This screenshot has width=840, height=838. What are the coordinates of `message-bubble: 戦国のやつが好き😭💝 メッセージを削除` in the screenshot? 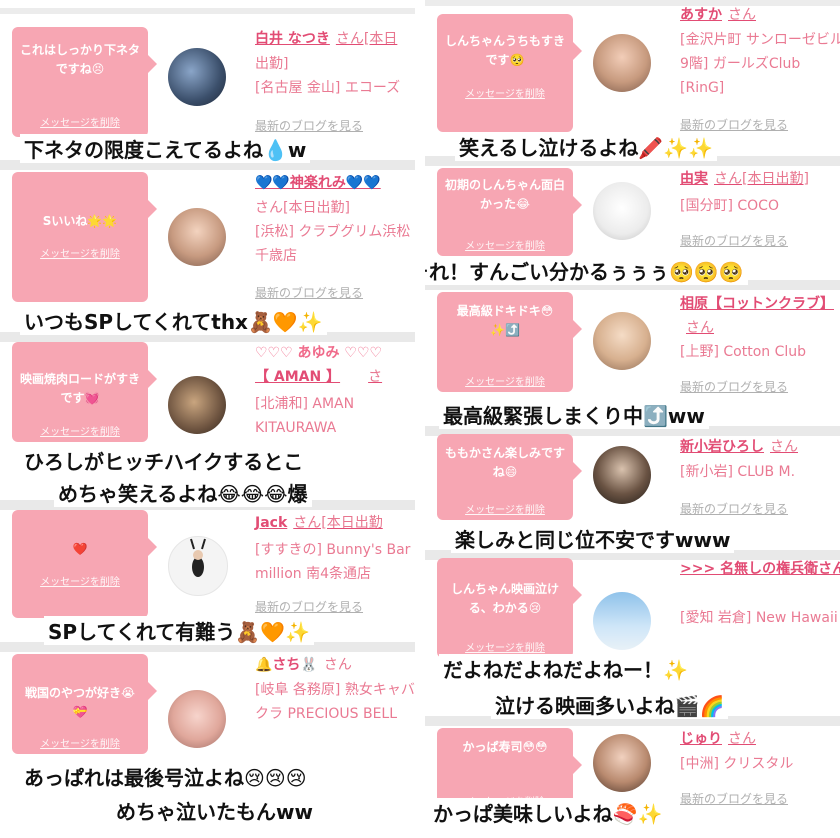 It's located at (84, 704).